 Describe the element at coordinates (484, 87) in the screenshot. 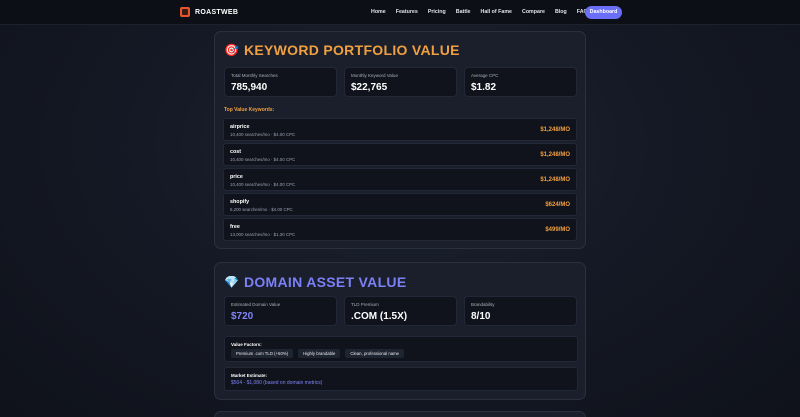

I see `stat-value: $1.82` at that location.